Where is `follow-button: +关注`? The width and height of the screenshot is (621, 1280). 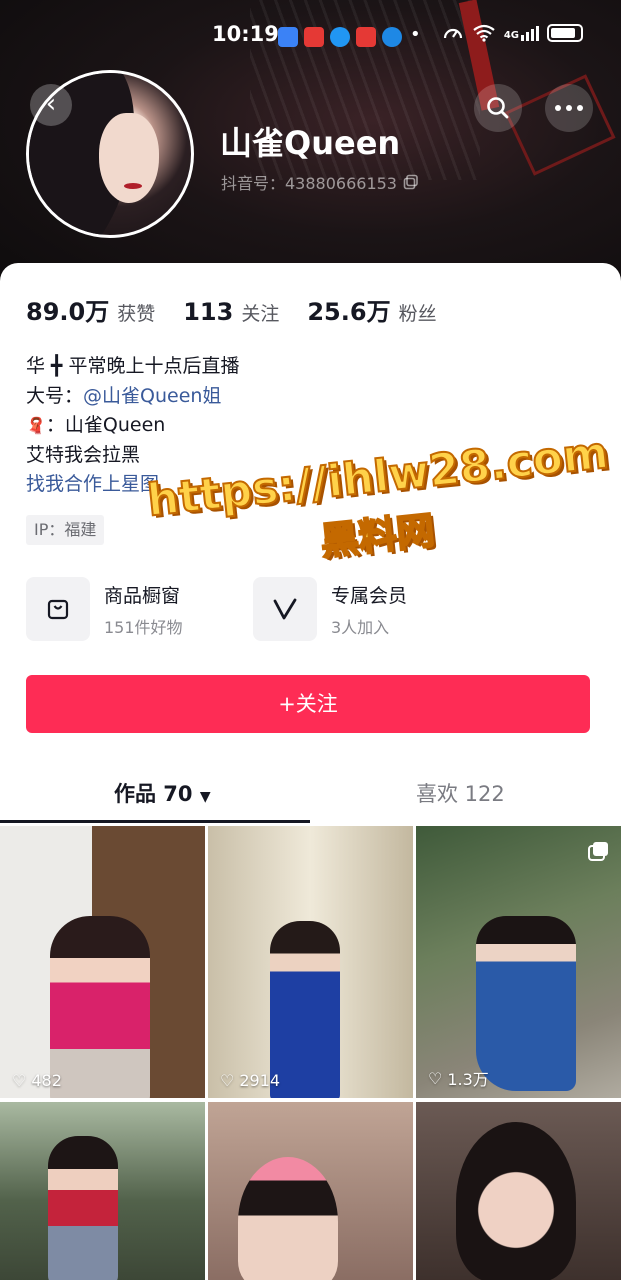
follow-button: +关注 is located at coordinates (308, 704).